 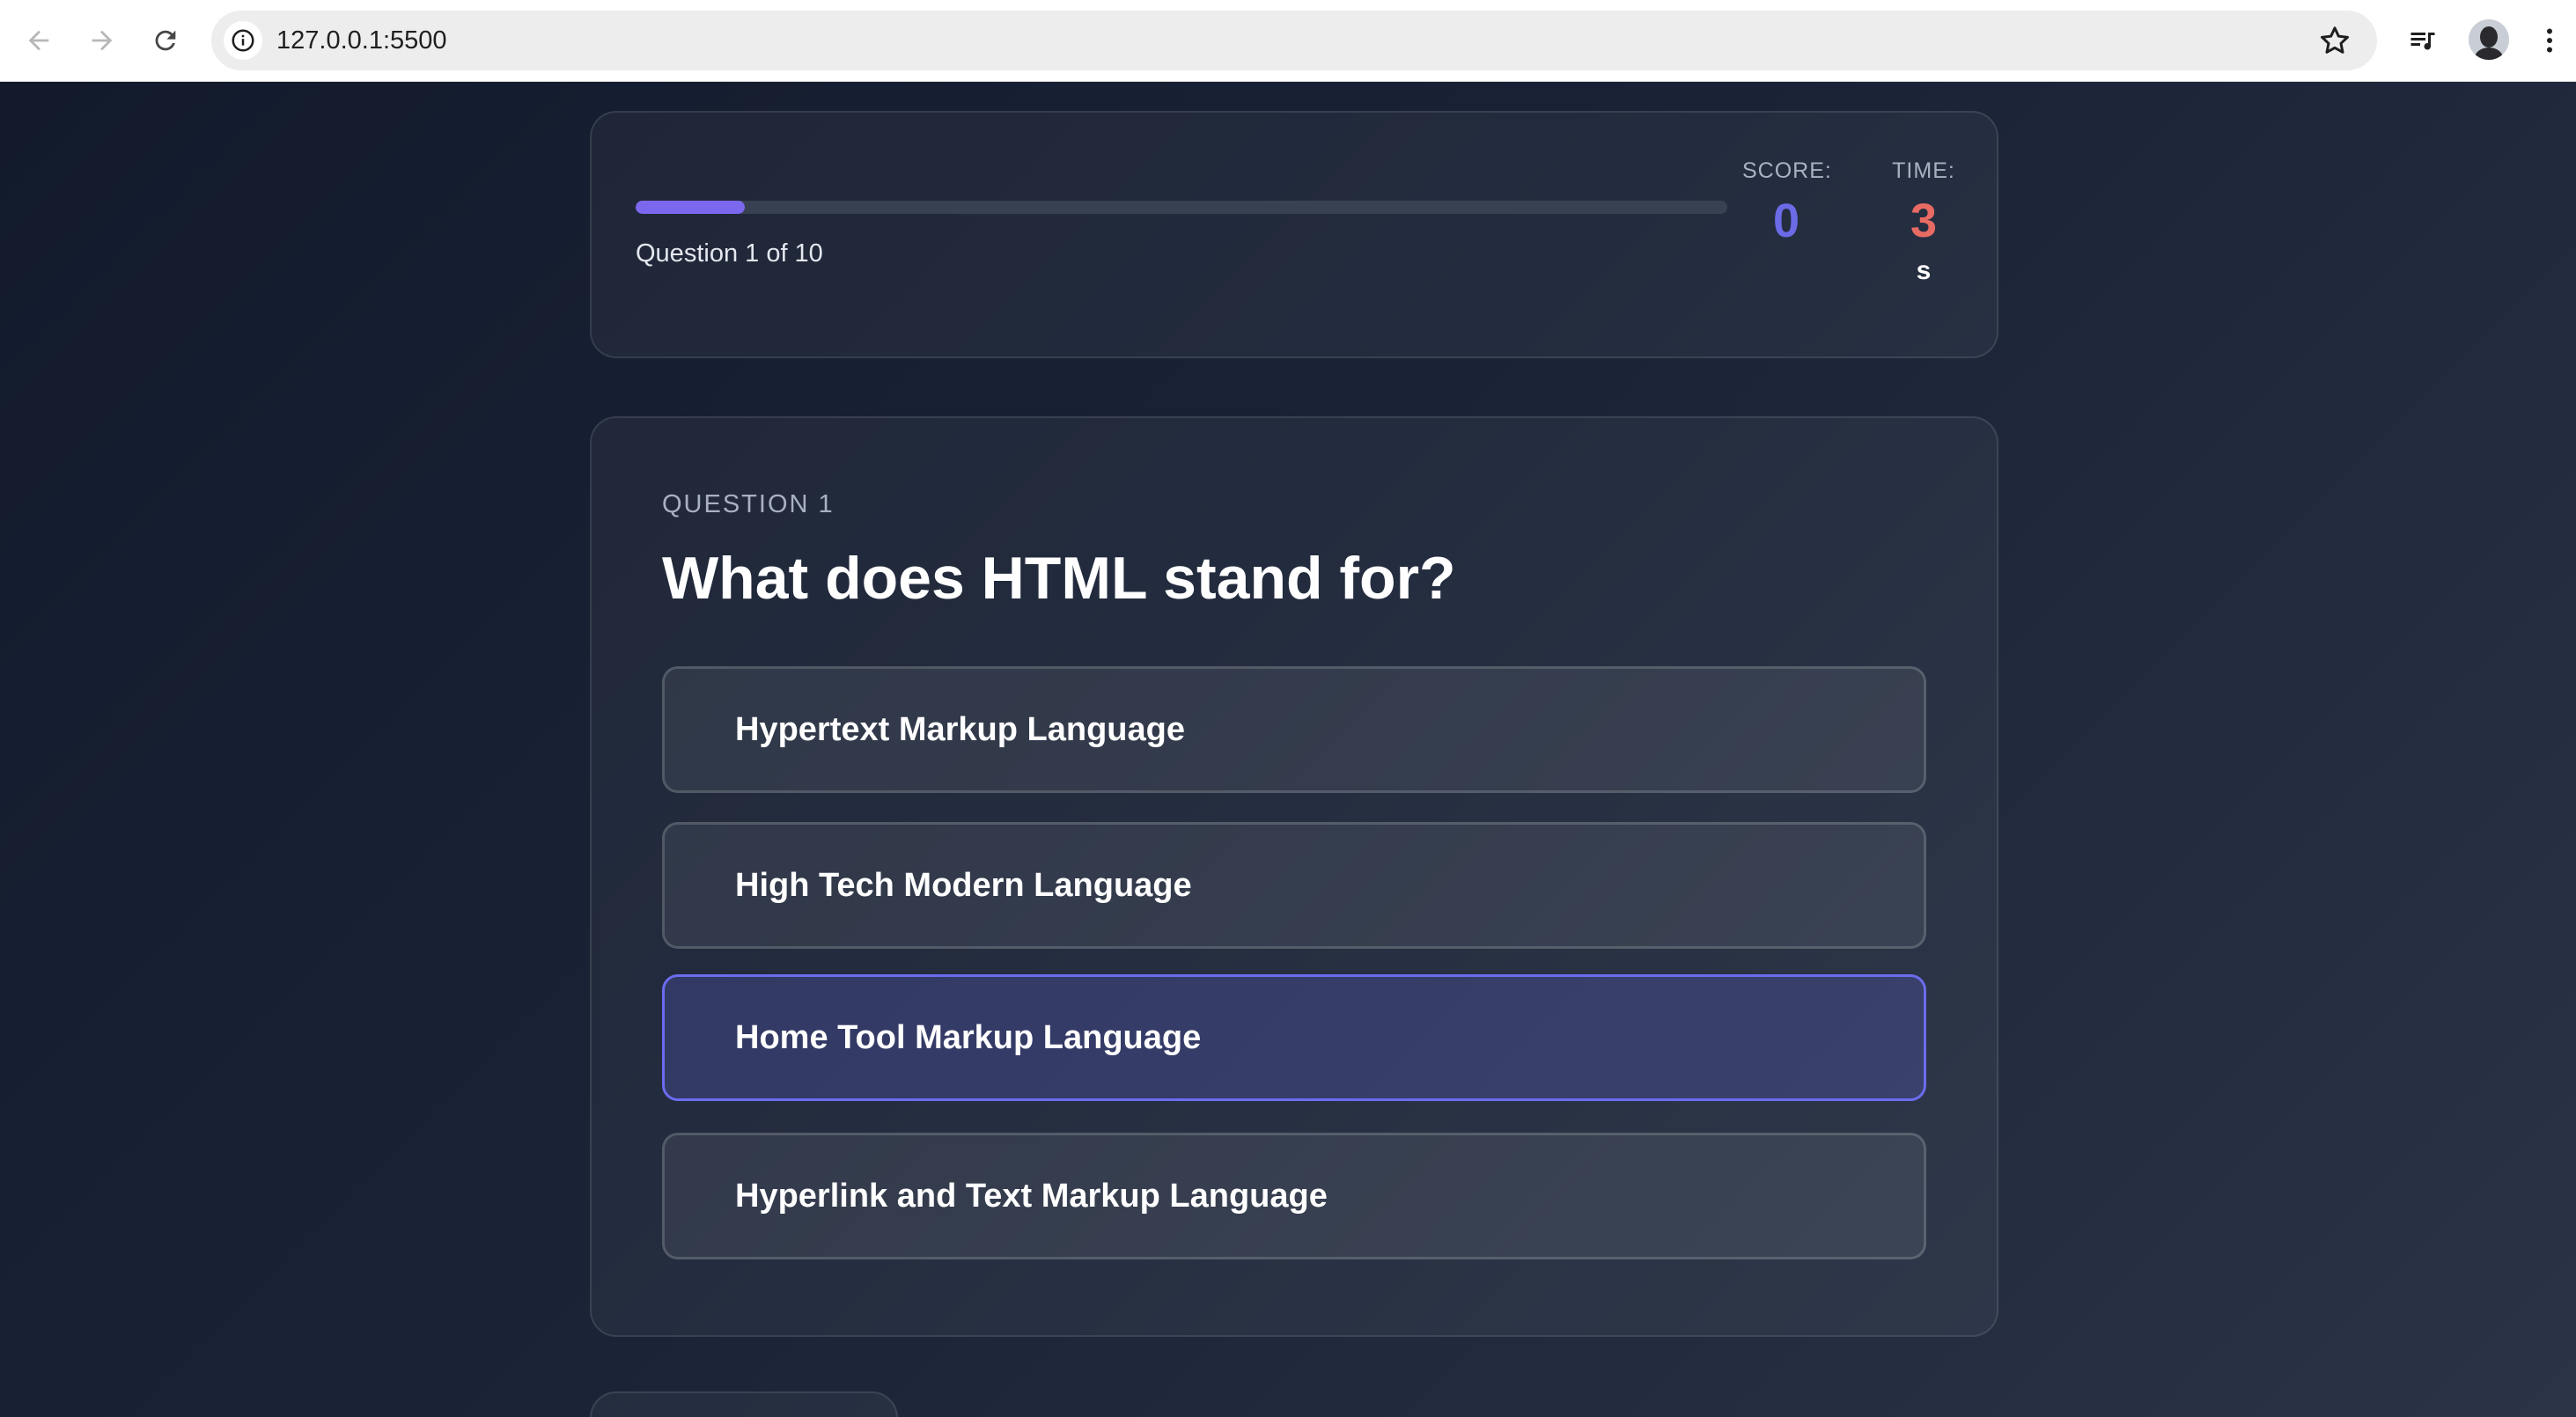 I want to click on browser-menu-button, so click(x=2550, y=40).